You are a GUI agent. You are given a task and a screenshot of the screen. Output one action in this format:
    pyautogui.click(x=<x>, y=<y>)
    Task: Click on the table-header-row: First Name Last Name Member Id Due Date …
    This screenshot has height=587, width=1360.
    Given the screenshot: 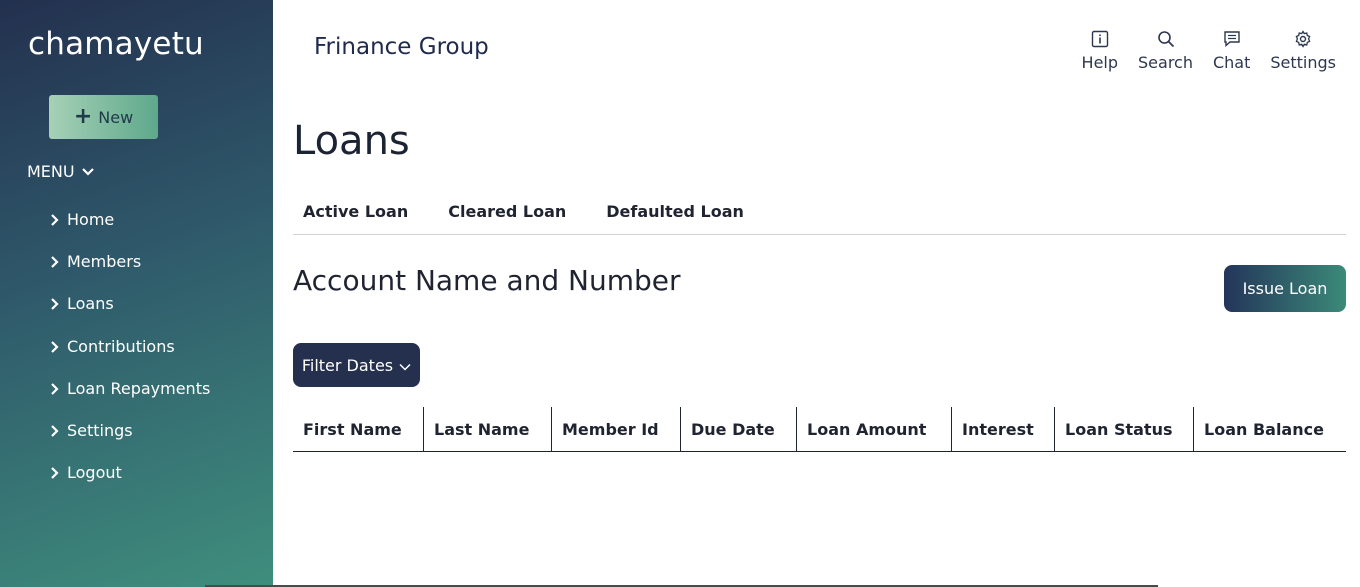 What is the action you would take?
    pyautogui.click(x=819, y=429)
    